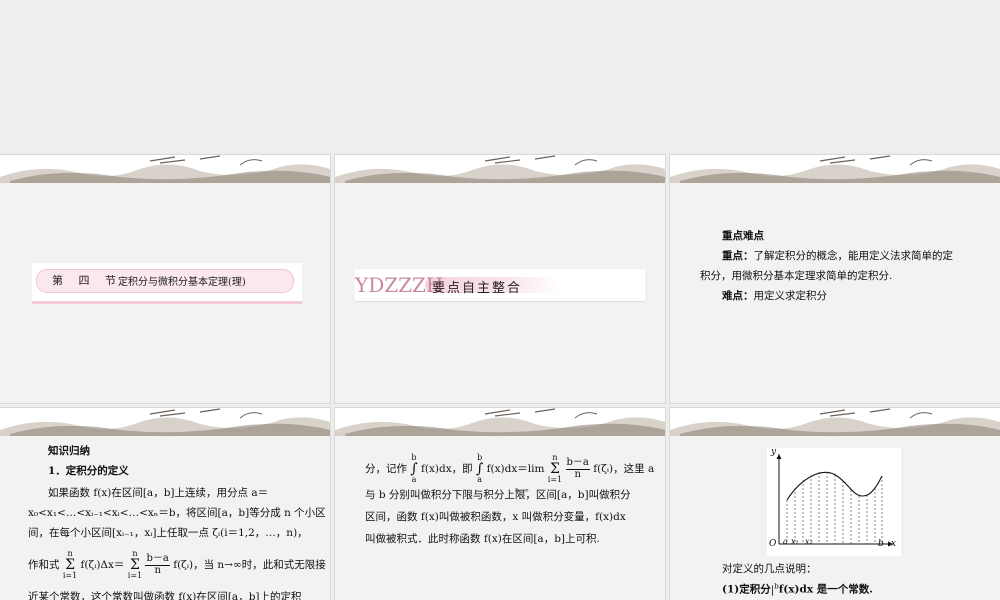 The image size is (1000, 600). I want to click on label-b: b, so click(881, 544).